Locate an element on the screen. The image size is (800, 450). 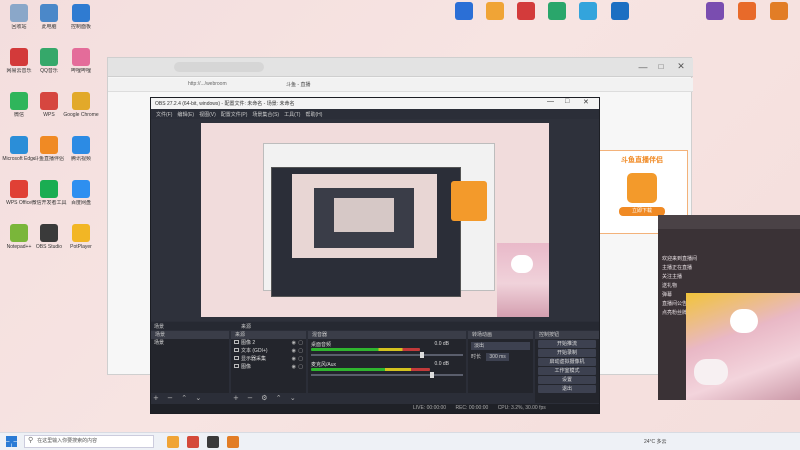
move-scene-up-button: ⌃ is located at coordinates (184, 398).